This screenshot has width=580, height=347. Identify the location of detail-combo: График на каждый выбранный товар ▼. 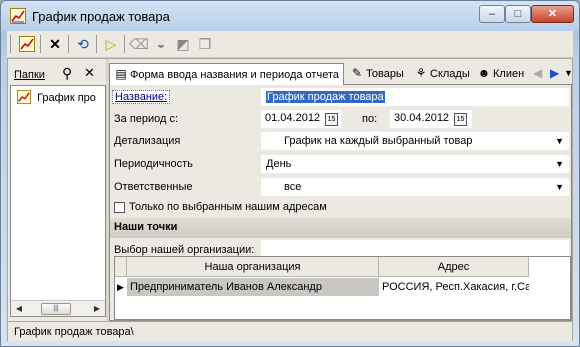
(415, 141).